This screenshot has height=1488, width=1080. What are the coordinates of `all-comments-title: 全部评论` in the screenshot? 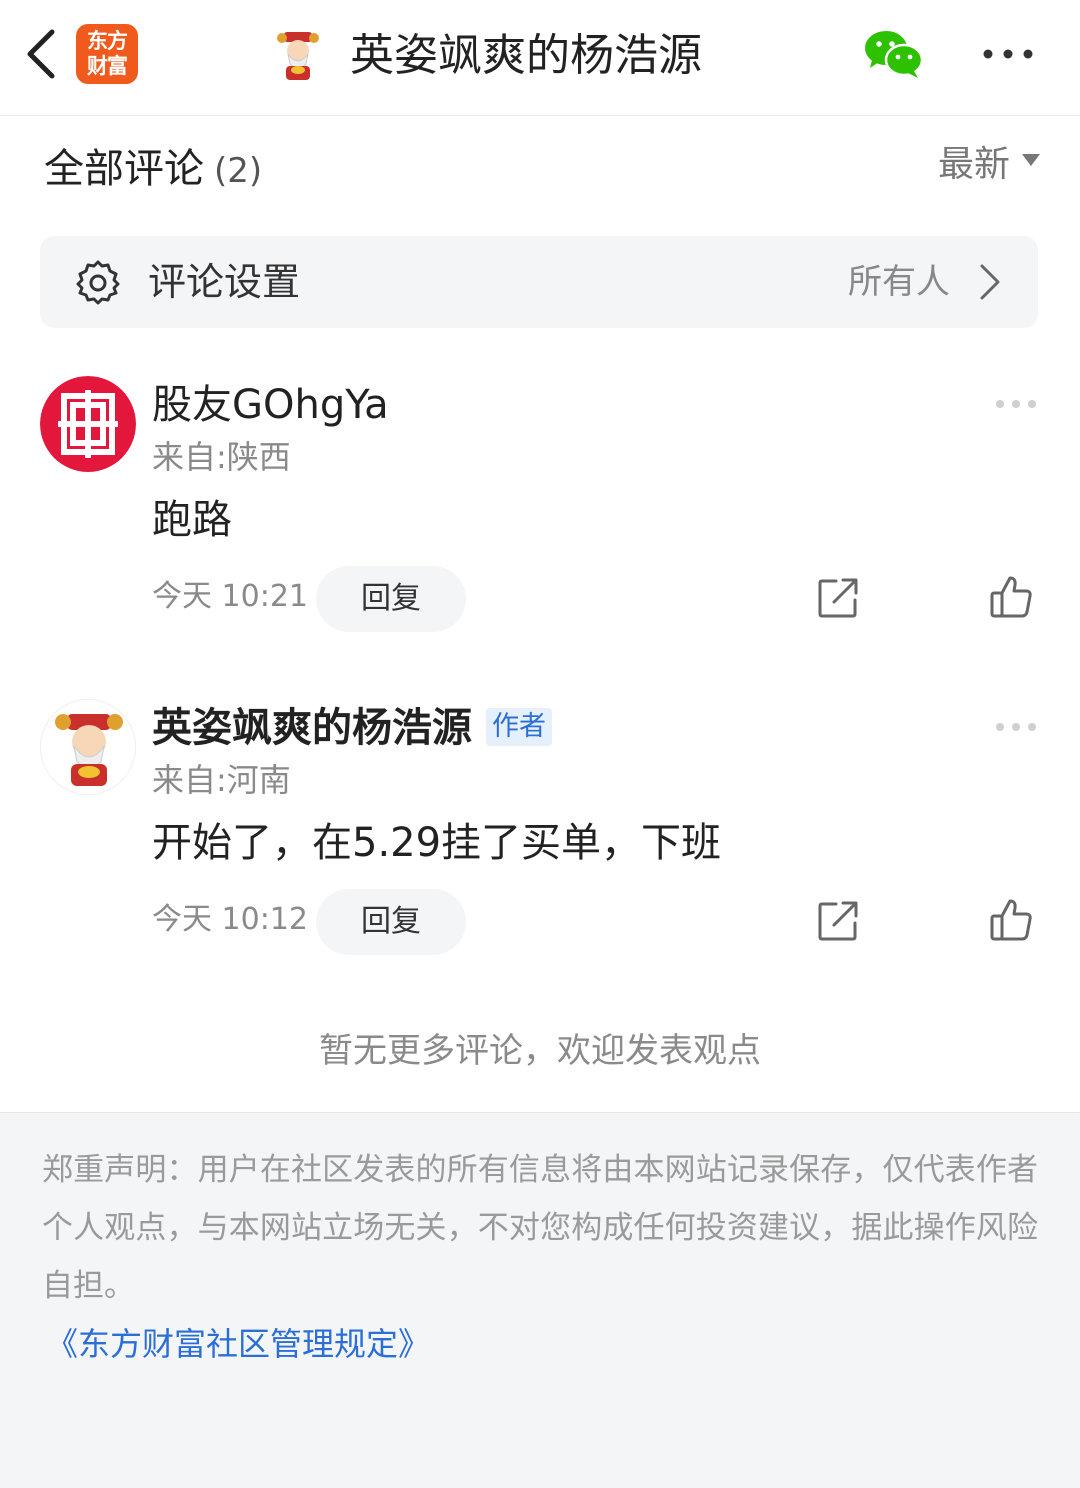 It's located at (124, 169).